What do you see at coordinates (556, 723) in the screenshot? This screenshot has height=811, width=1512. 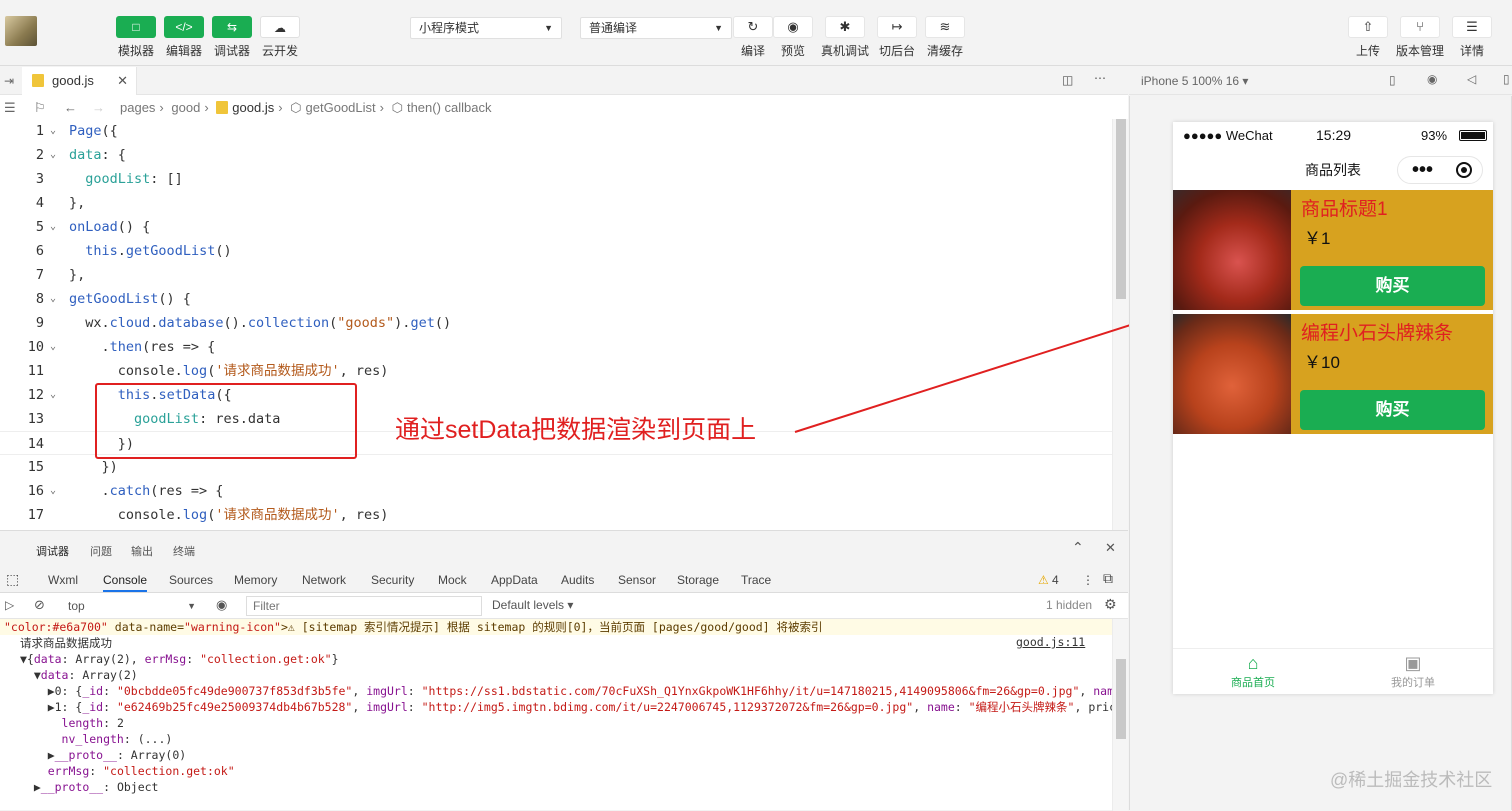 I see `console-line: length: 2` at bounding box center [556, 723].